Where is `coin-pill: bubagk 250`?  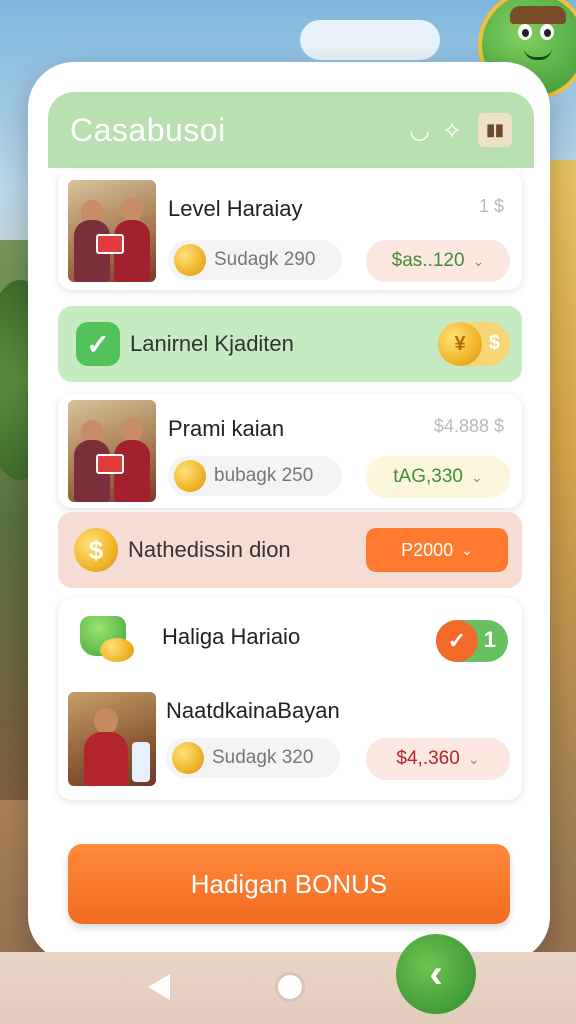 coin-pill: bubagk 250 is located at coordinates (255, 476).